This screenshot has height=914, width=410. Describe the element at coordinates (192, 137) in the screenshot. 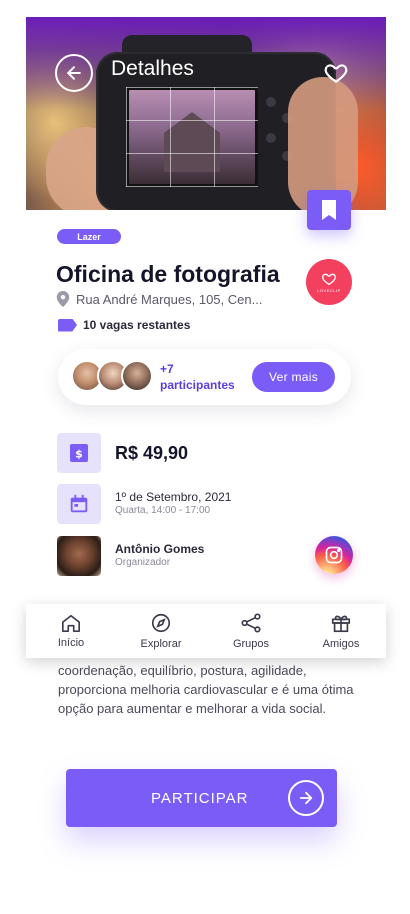

I see `camera-screen-grid` at that location.